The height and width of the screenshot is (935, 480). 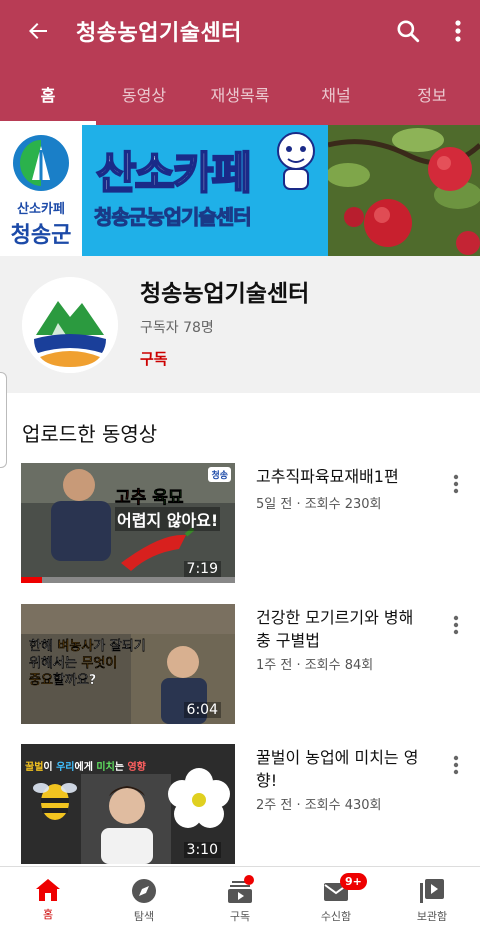 I want to click on inbox-badge: 9+, so click(x=353, y=881).